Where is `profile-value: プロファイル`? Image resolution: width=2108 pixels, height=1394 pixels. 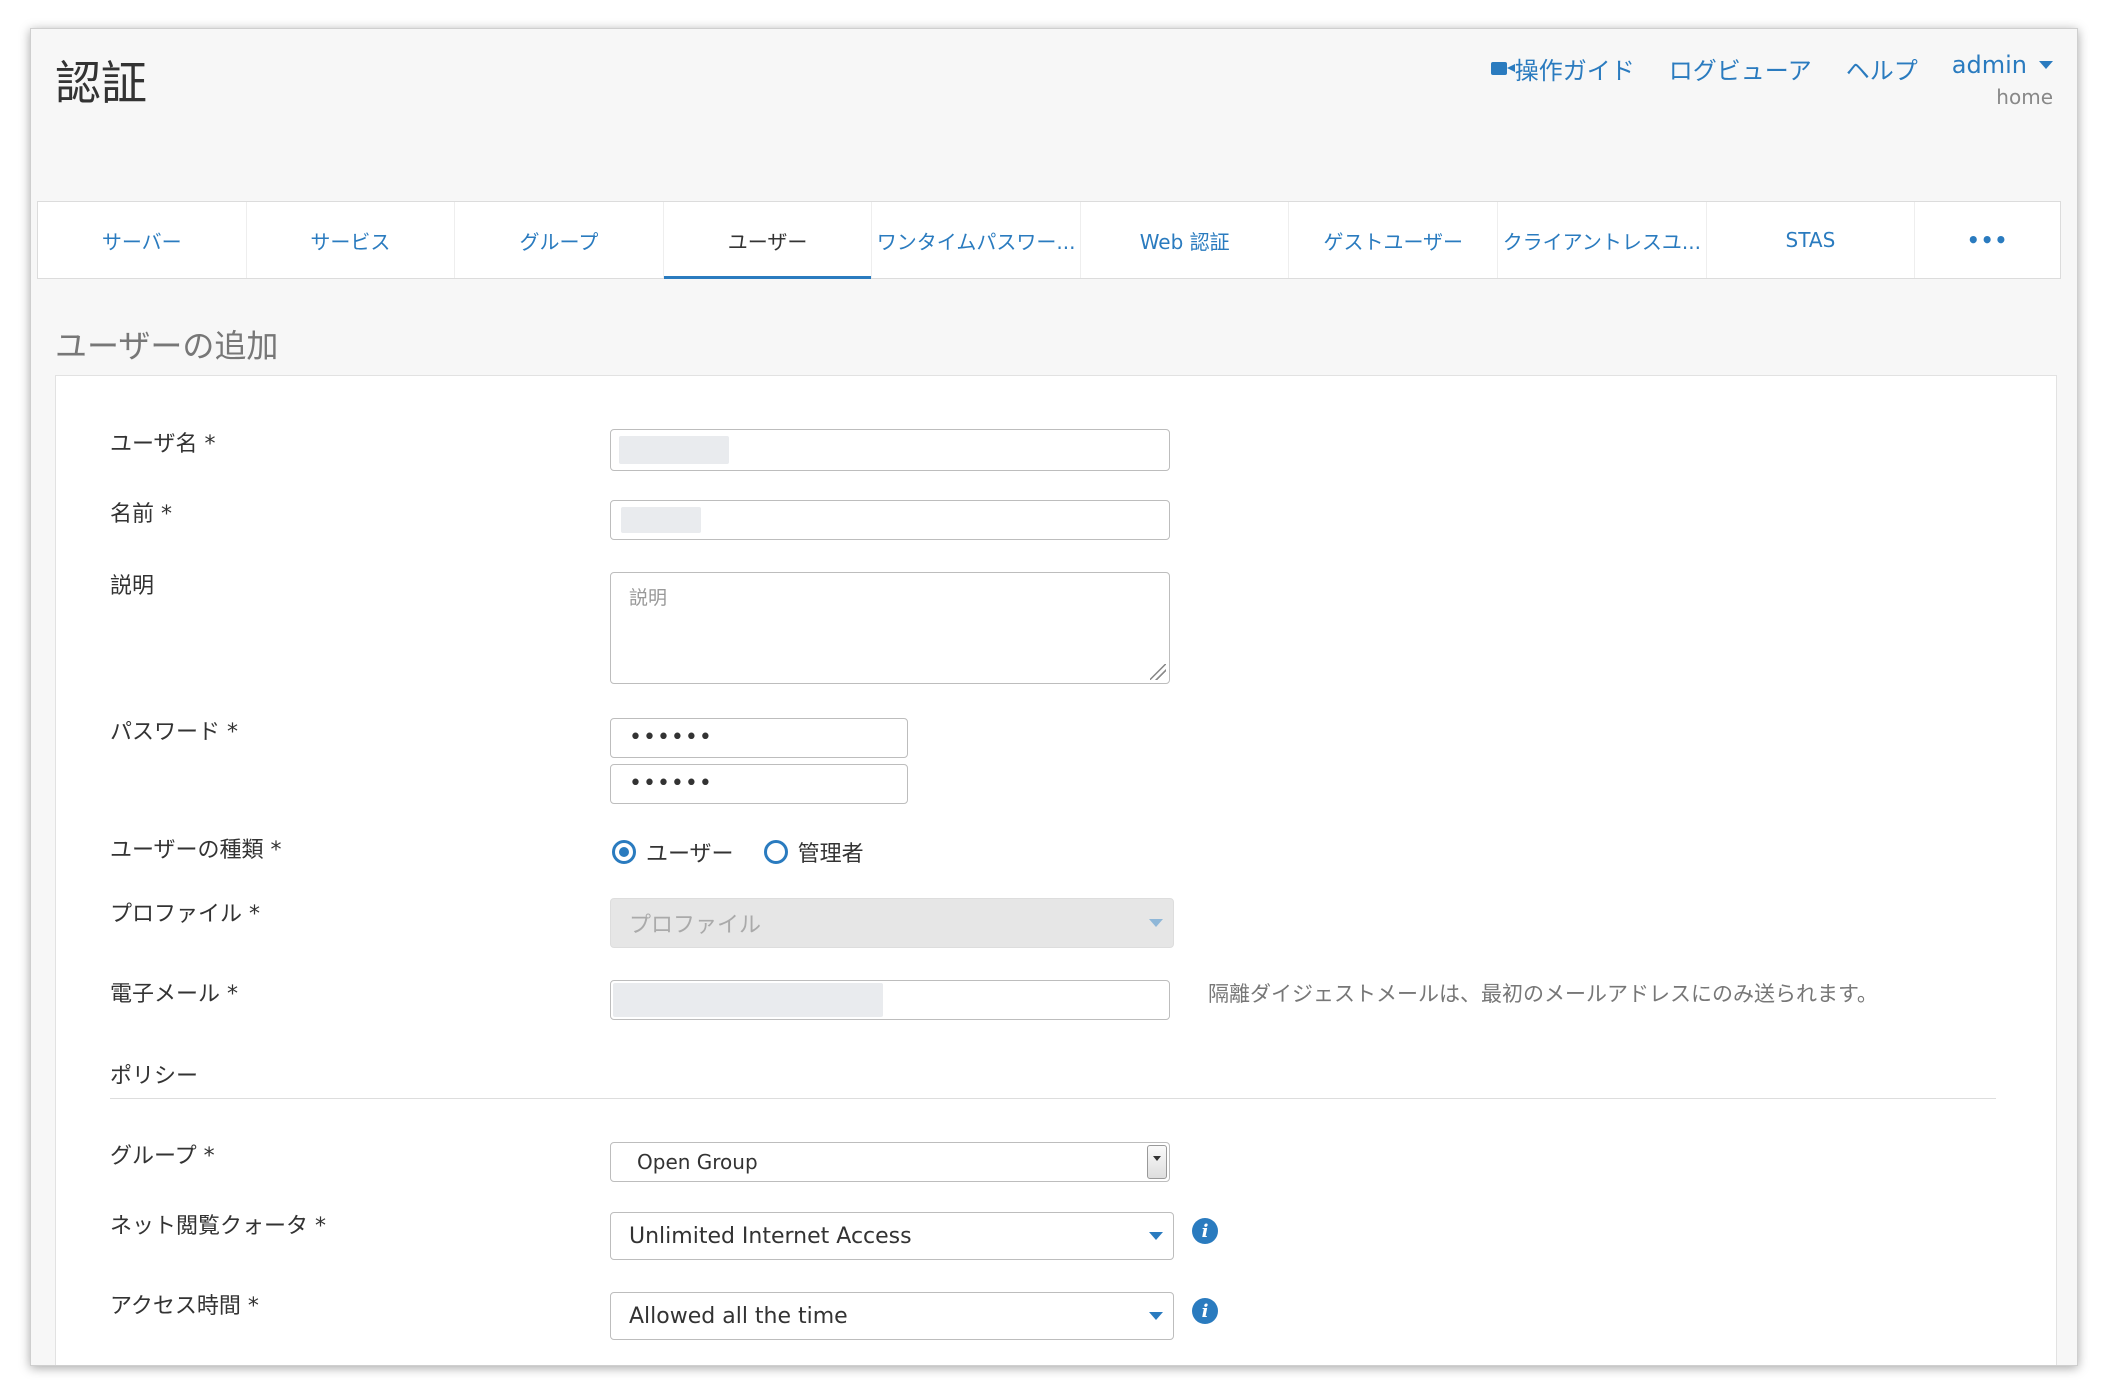
profile-value: プロファイル is located at coordinates (695, 925).